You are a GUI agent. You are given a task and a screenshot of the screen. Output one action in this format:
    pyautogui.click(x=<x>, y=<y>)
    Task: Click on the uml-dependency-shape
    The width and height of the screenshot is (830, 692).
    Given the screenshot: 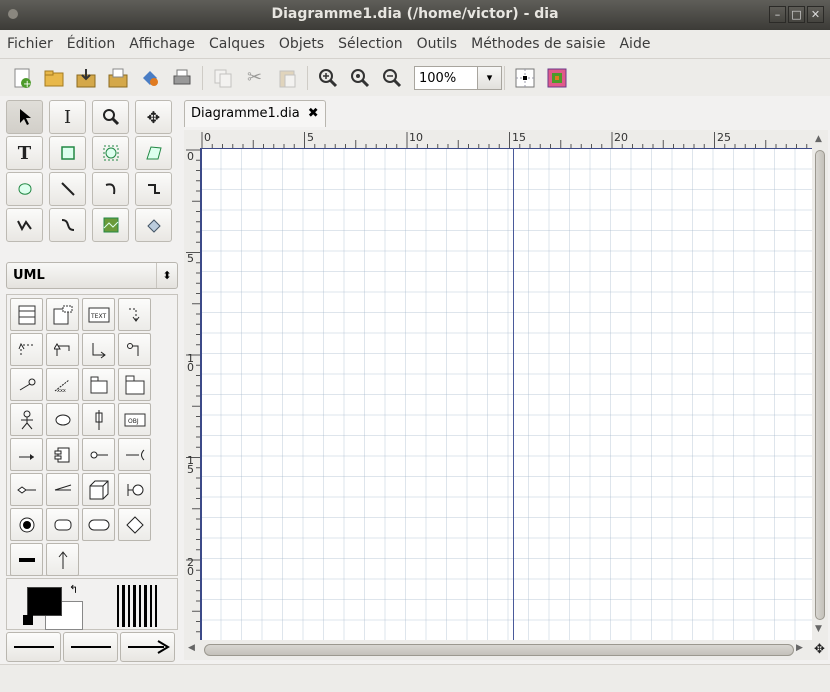 What is the action you would take?
    pyautogui.click(x=134, y=314)
    